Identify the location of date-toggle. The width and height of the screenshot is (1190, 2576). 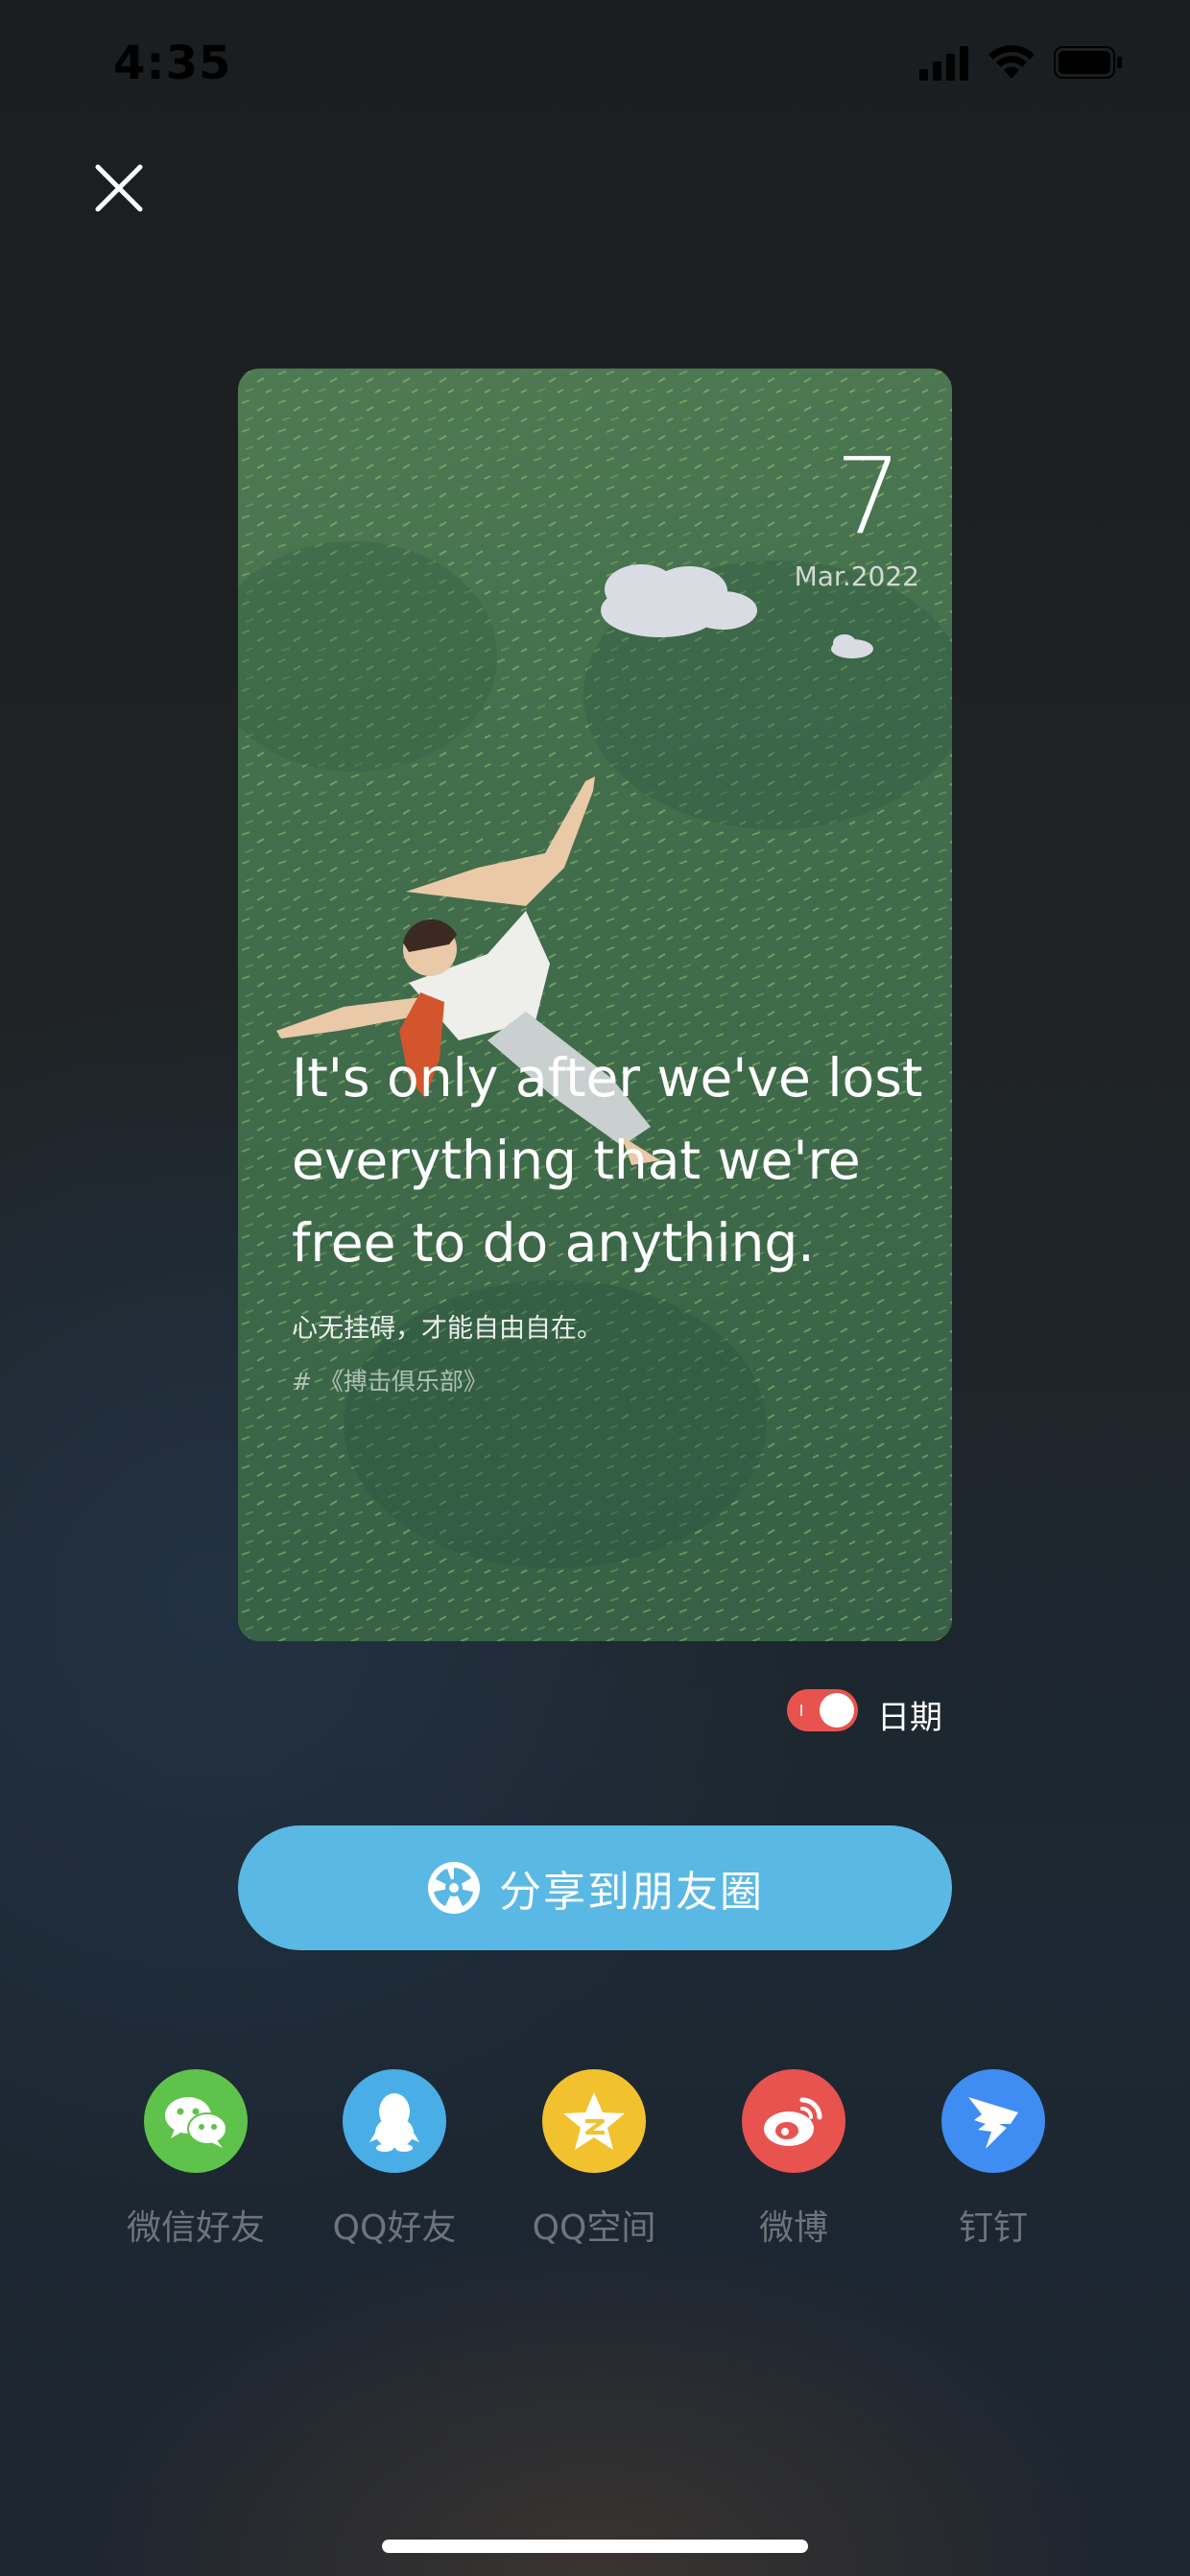
(823, 1710).